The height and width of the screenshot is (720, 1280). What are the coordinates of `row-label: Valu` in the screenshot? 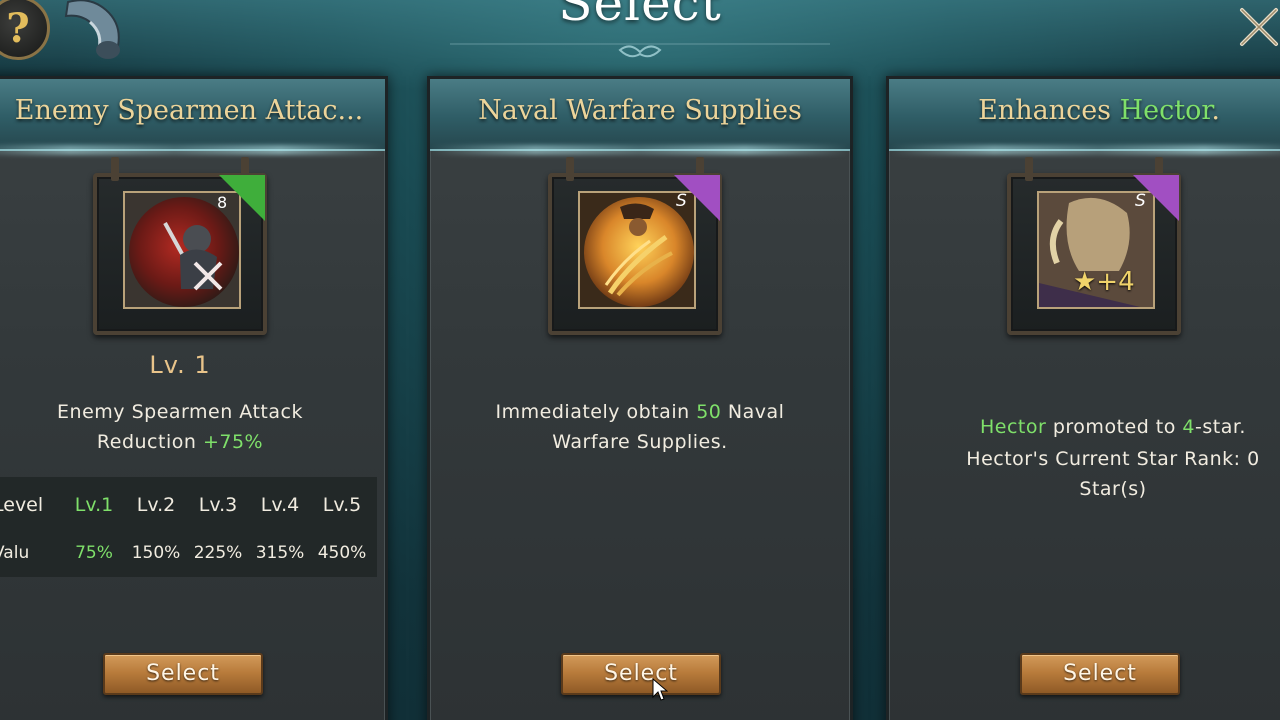 It's located at (15, 553).